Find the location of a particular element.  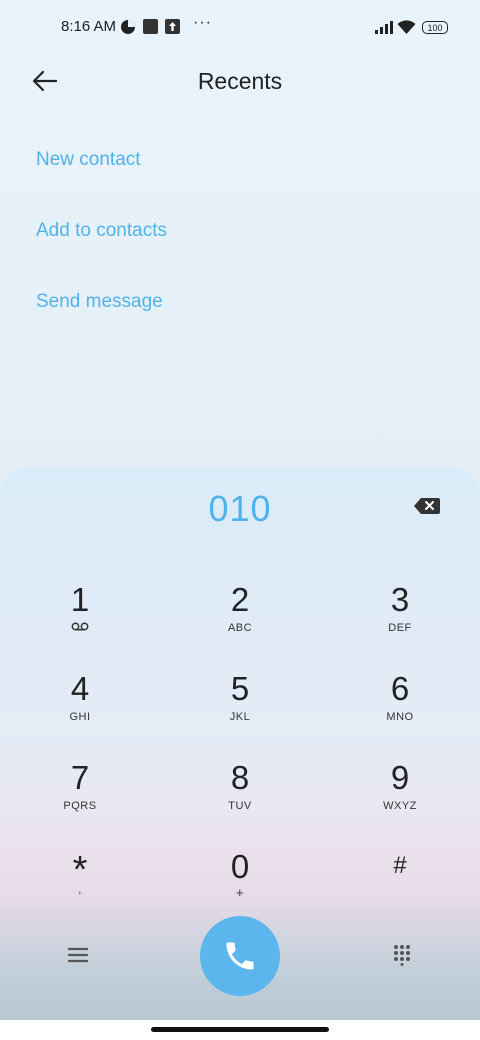

app-notification-icon is located at coordinates (128, 29).